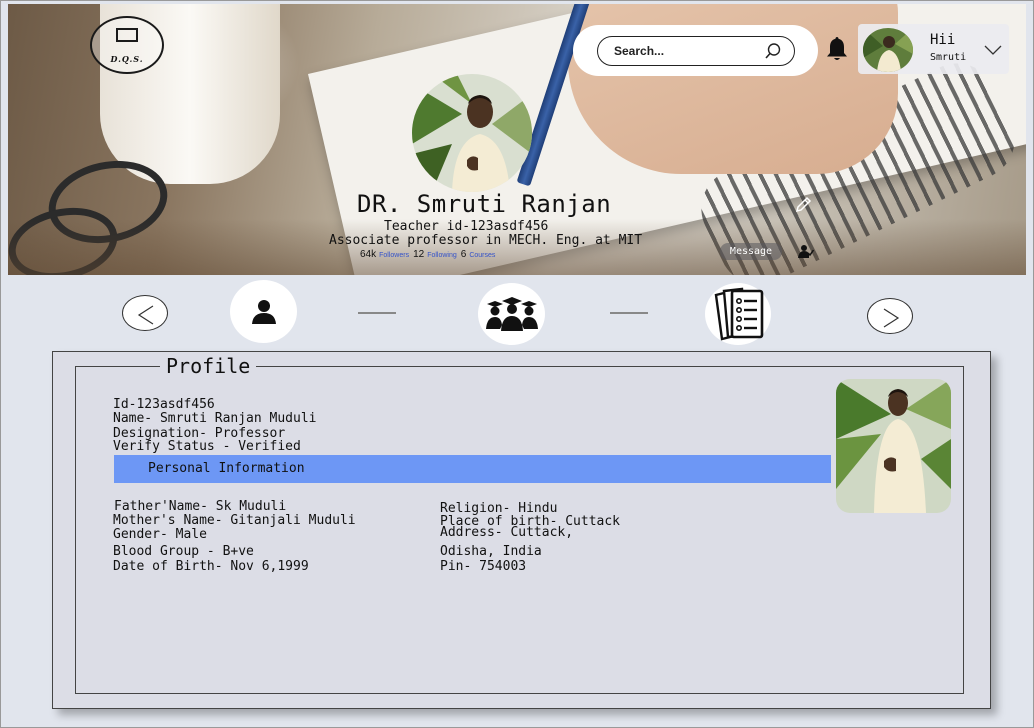 The image size is (1034, 728). What do you see at coordinates (207, 446) in the screenshot?
I see `profile-verify-status: Verify Status - Verified` at bounding box center [207, 446].